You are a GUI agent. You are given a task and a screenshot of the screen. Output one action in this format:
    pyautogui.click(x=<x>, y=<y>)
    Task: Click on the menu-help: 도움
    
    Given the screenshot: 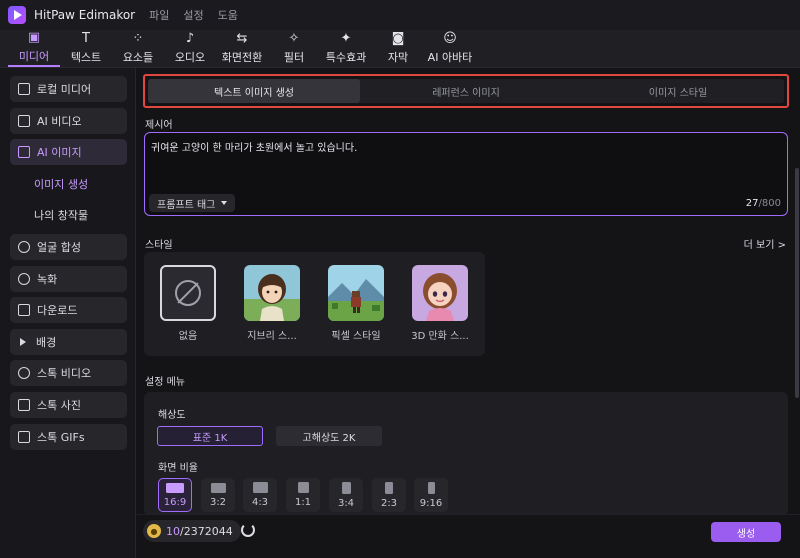 What is the action you would take?
    pyautogui.click(x=228, y=15)
    